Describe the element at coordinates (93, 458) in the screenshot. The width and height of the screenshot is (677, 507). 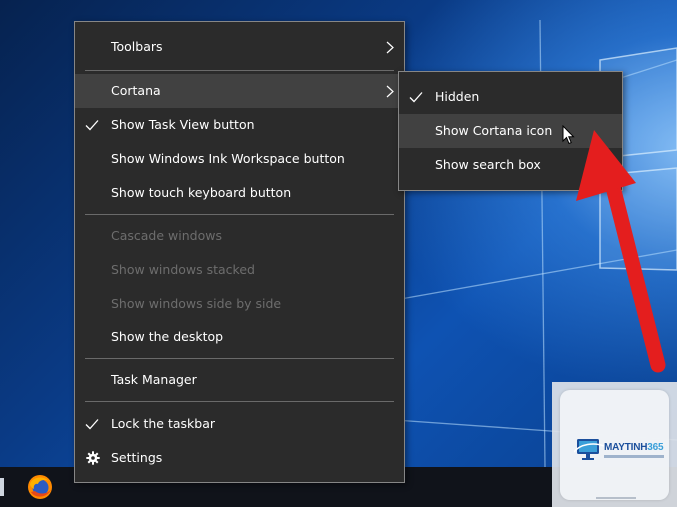
I see `gear-icon` at that location.